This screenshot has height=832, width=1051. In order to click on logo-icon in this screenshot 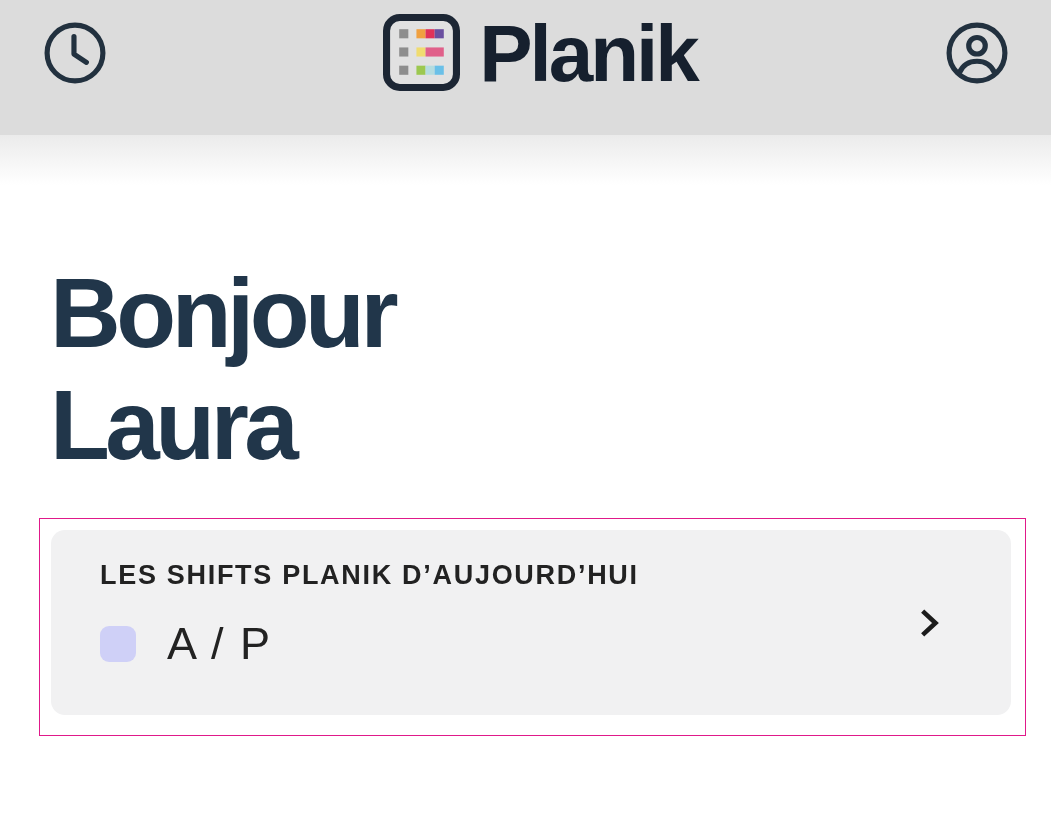, I will do `click(422, 52)`.